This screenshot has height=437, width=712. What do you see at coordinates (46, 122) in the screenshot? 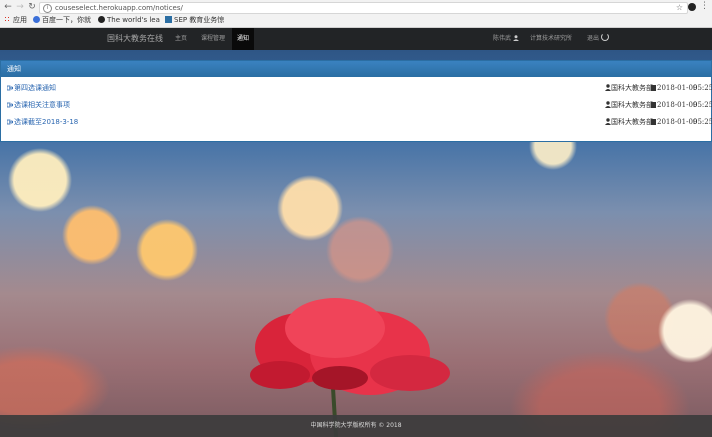
I see `notice-title: 选课截至2018-3-18` at bounding box center [46, 122].